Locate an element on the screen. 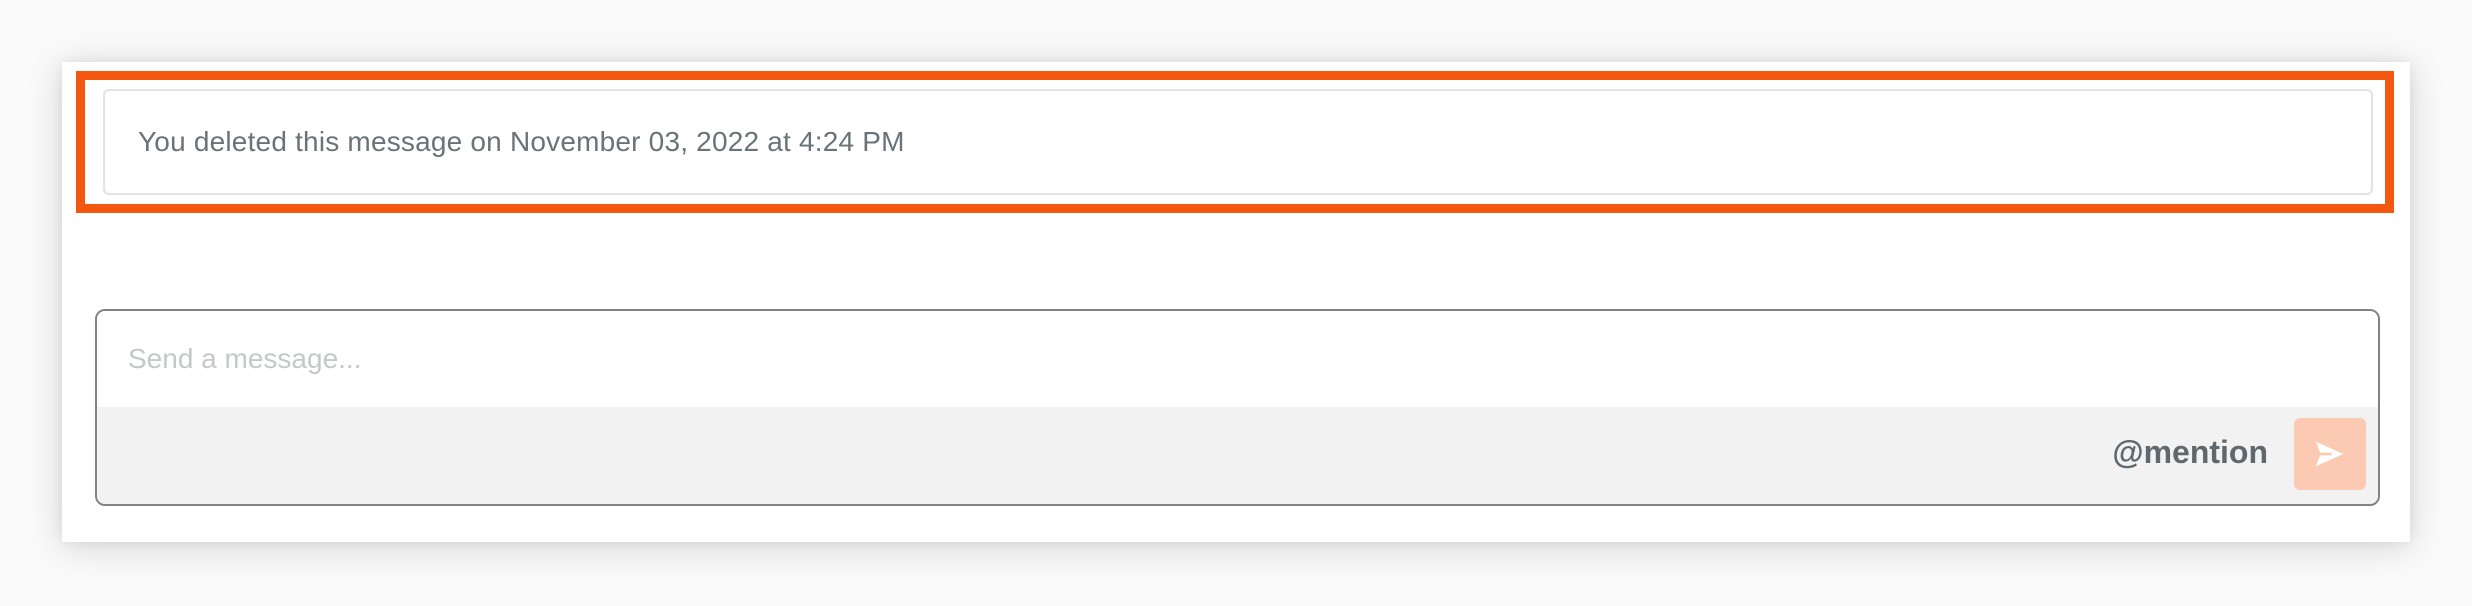  mention-button: @mention is located at coordinates (2190, 452).